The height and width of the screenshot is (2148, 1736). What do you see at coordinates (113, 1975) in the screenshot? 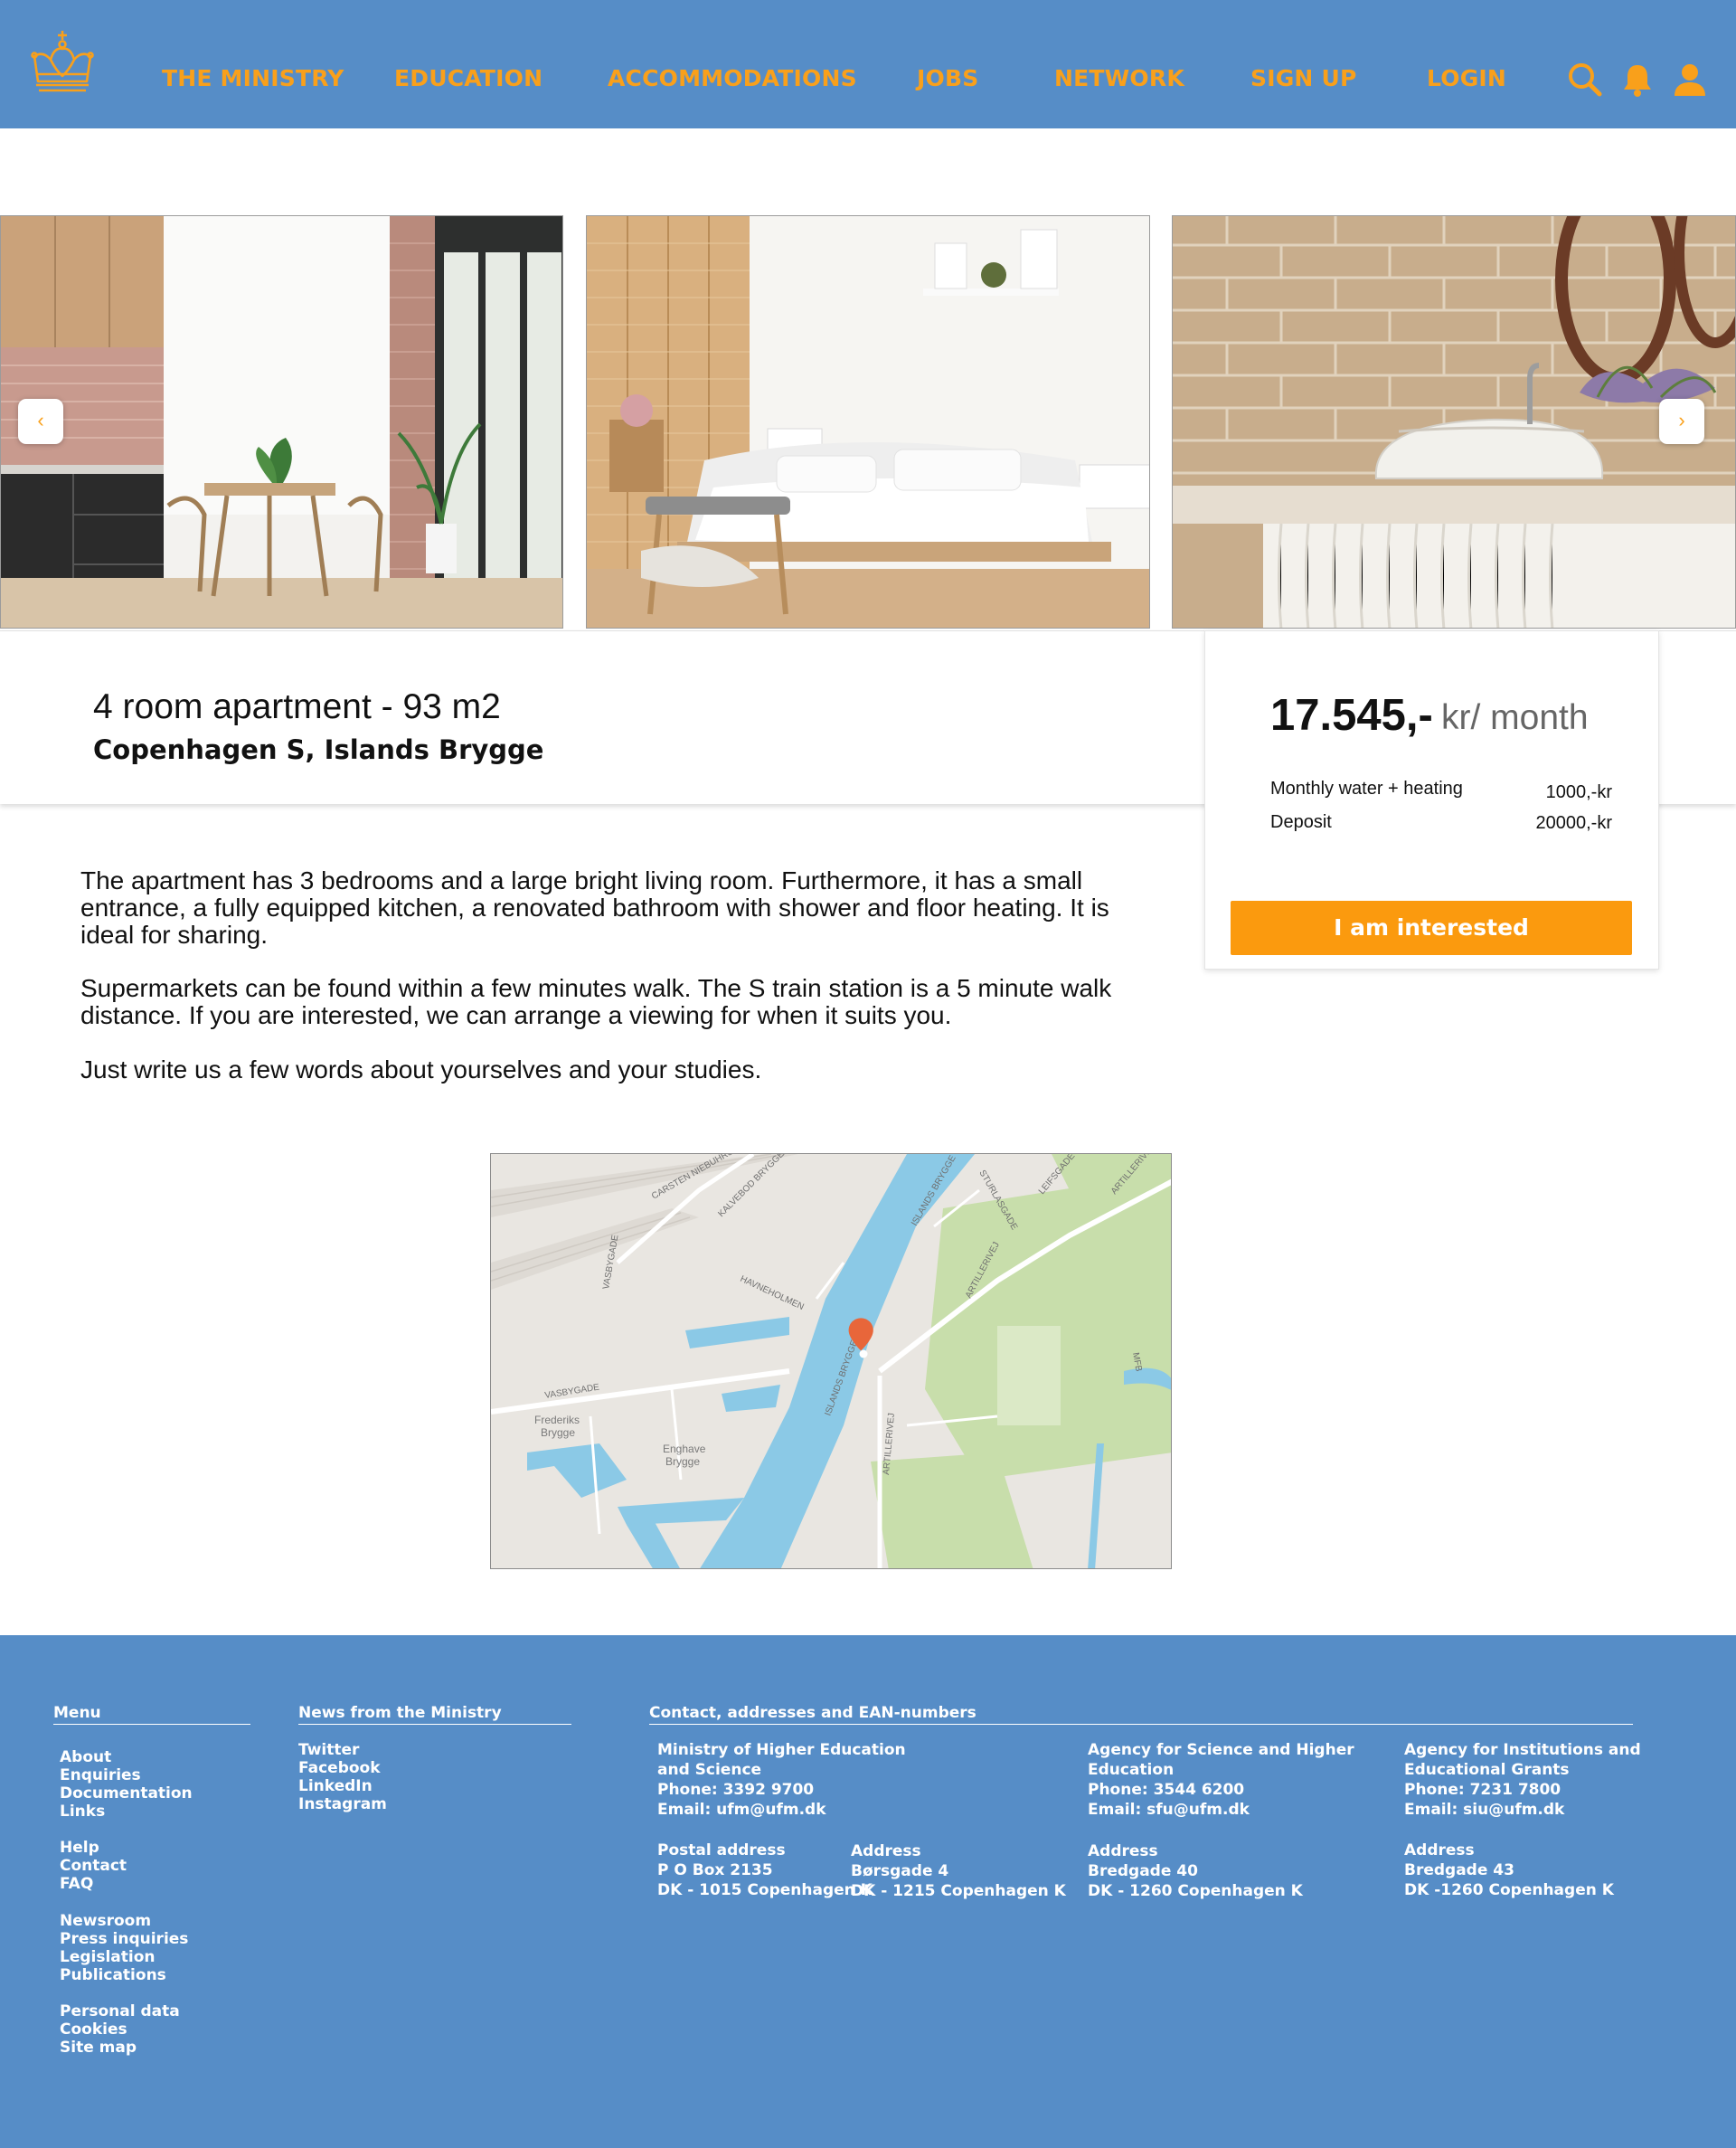
I see `footer-link-publications: Publications` at bounding box center [113, 1975].